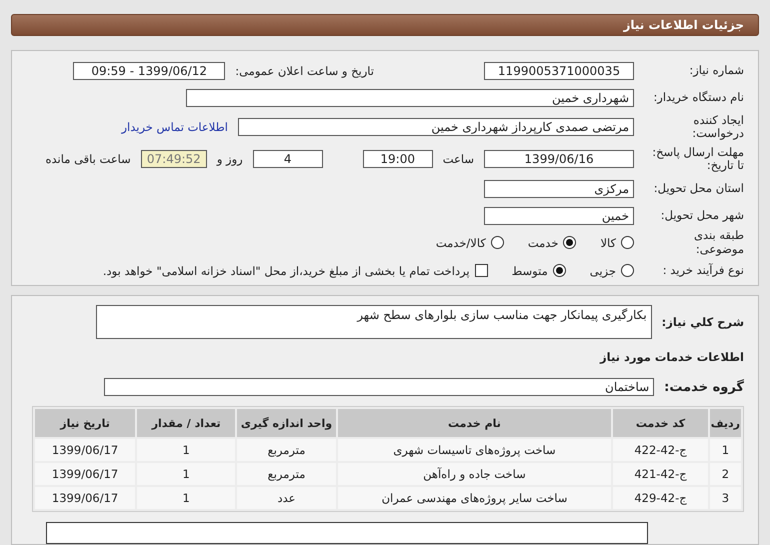  I want to click on table-cell: ج-42-429, so click(660, 498).